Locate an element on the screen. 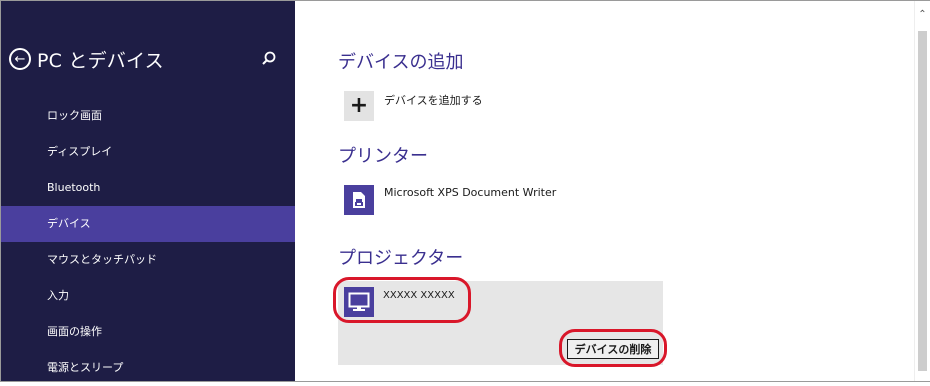 This screenshot has width=930, height=386. sidebar-item-devices: デバイス is located at coordinates (148, 224).